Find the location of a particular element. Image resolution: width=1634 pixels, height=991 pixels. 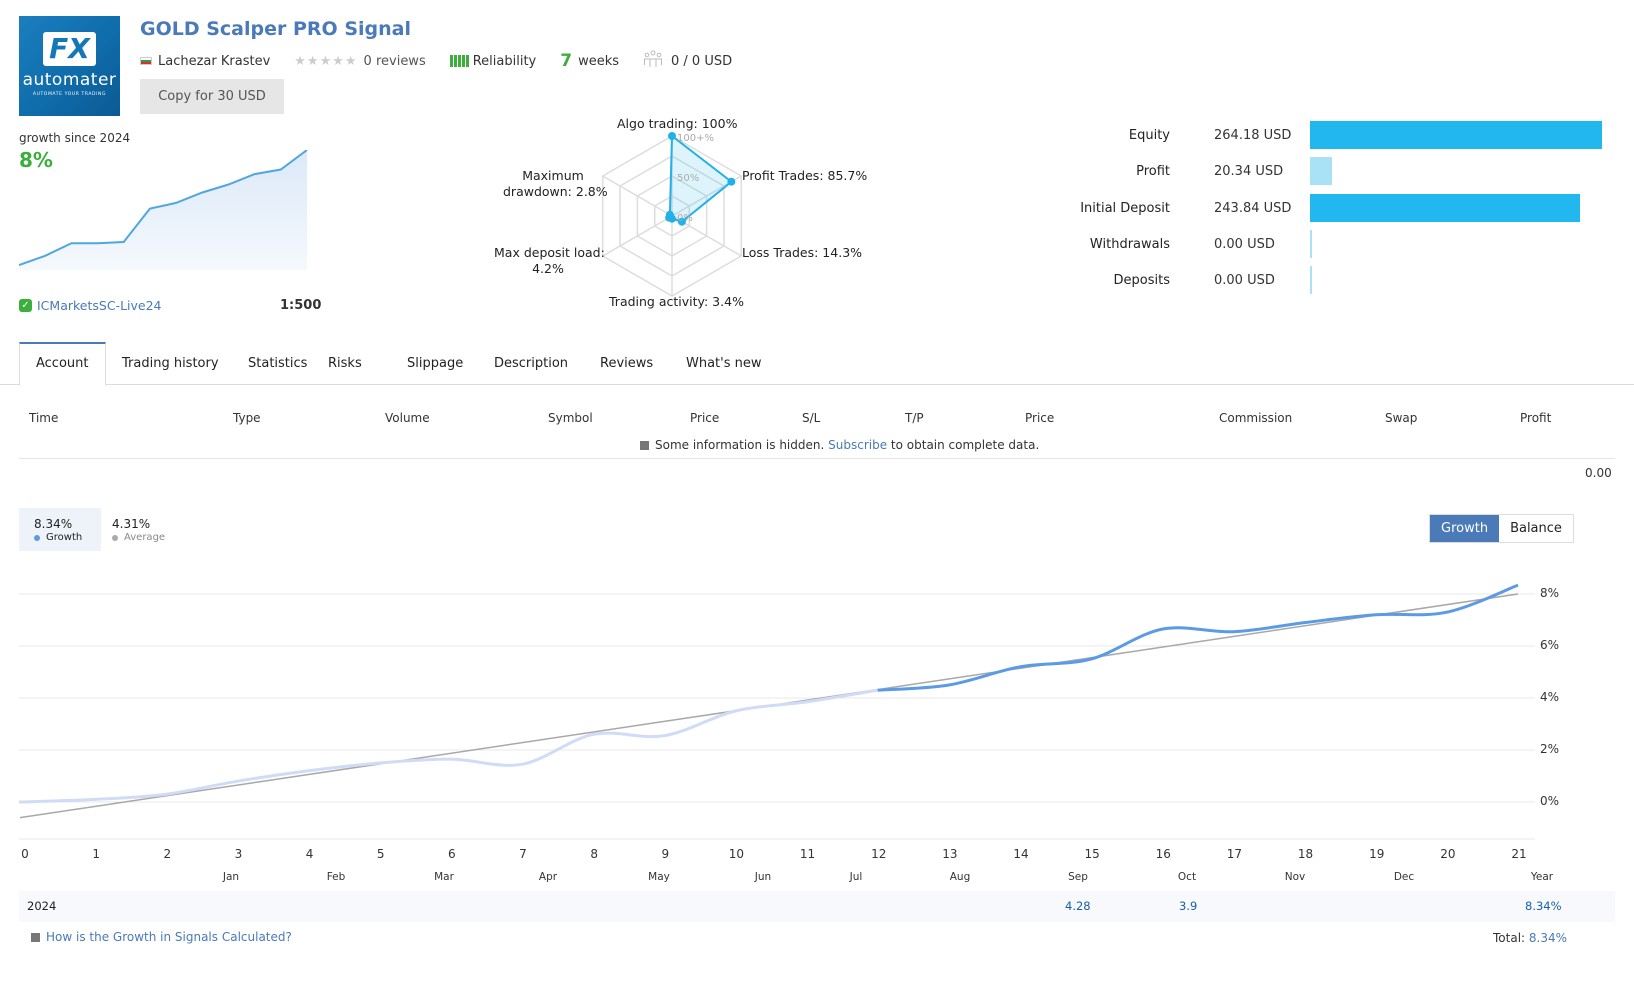

column-header-symbol: Symbol is located at coordinates (570, 418).